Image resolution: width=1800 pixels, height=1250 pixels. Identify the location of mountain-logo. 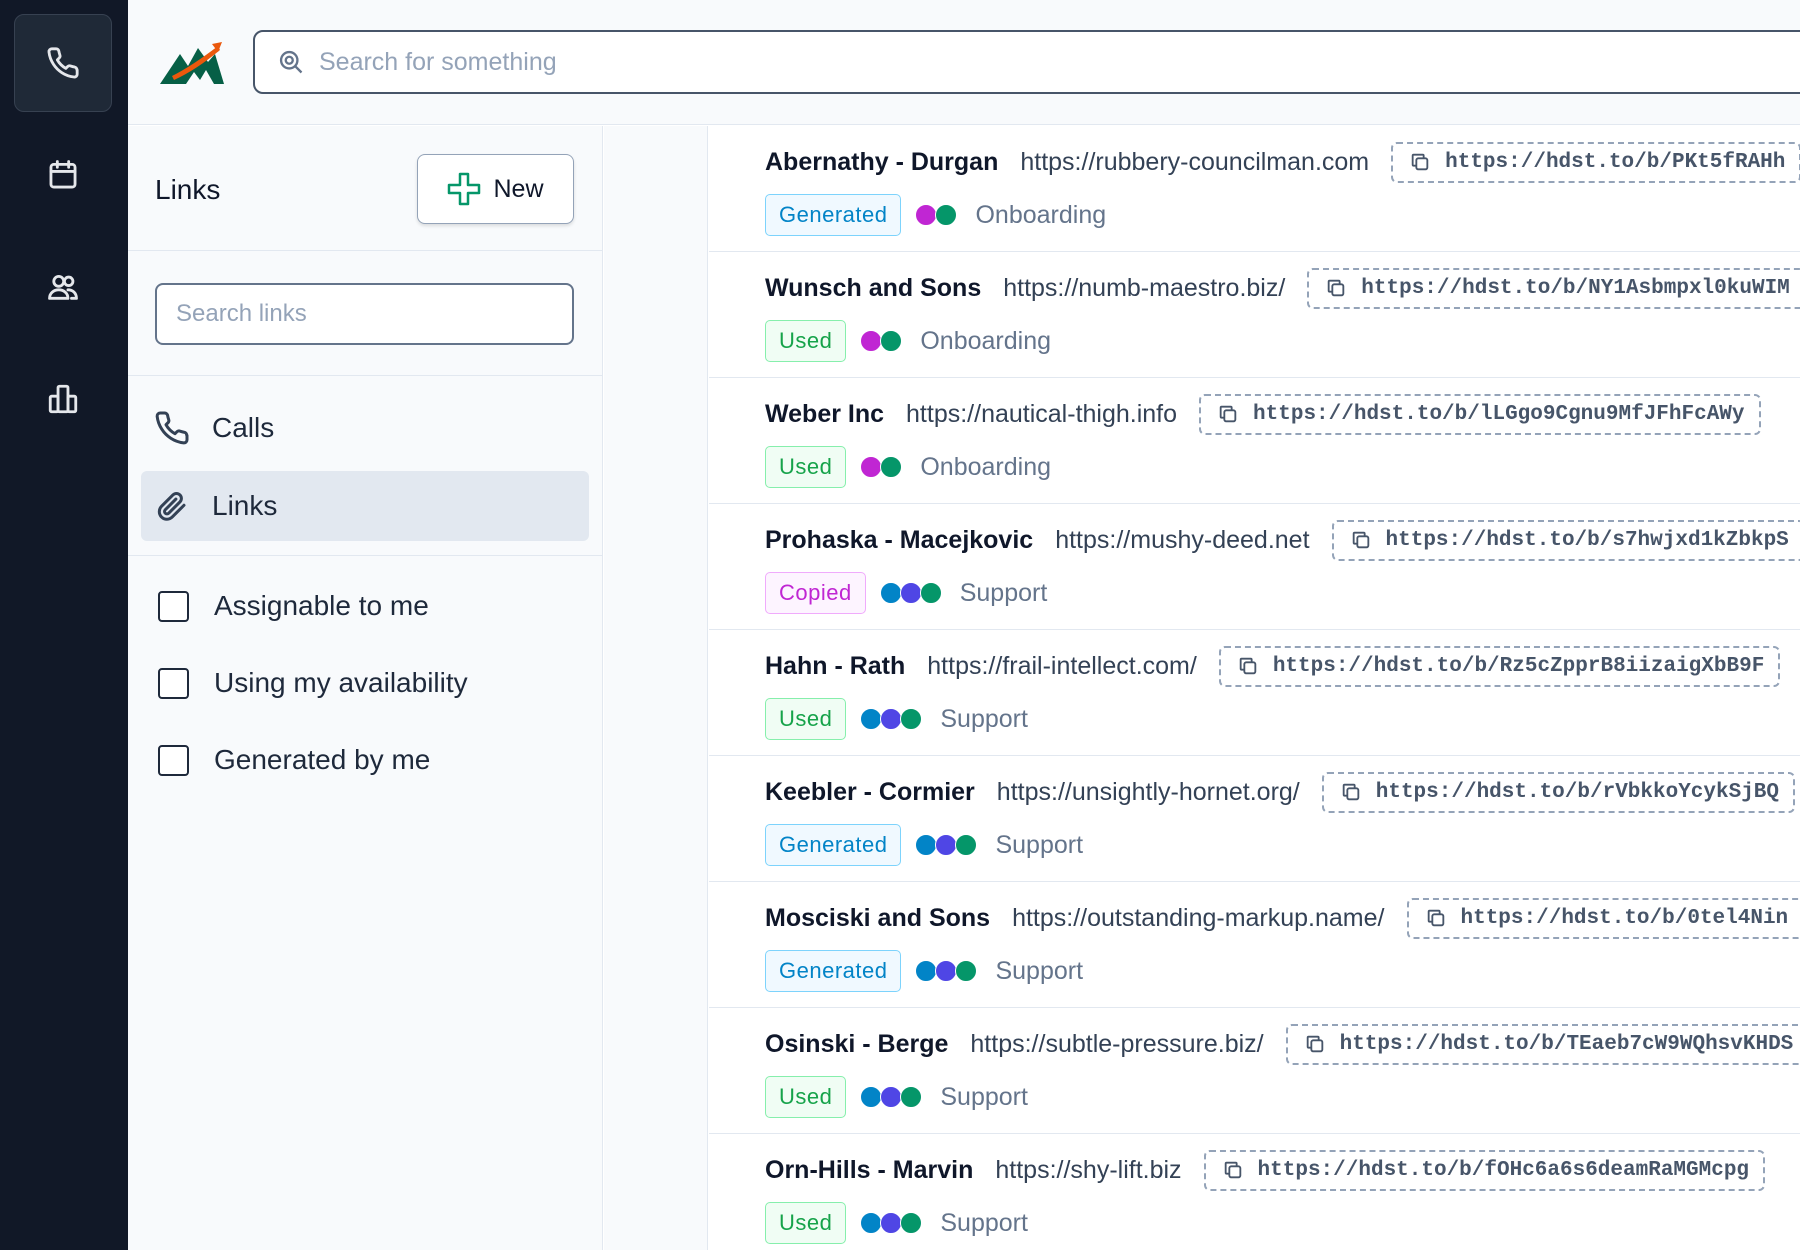
(192, 63).